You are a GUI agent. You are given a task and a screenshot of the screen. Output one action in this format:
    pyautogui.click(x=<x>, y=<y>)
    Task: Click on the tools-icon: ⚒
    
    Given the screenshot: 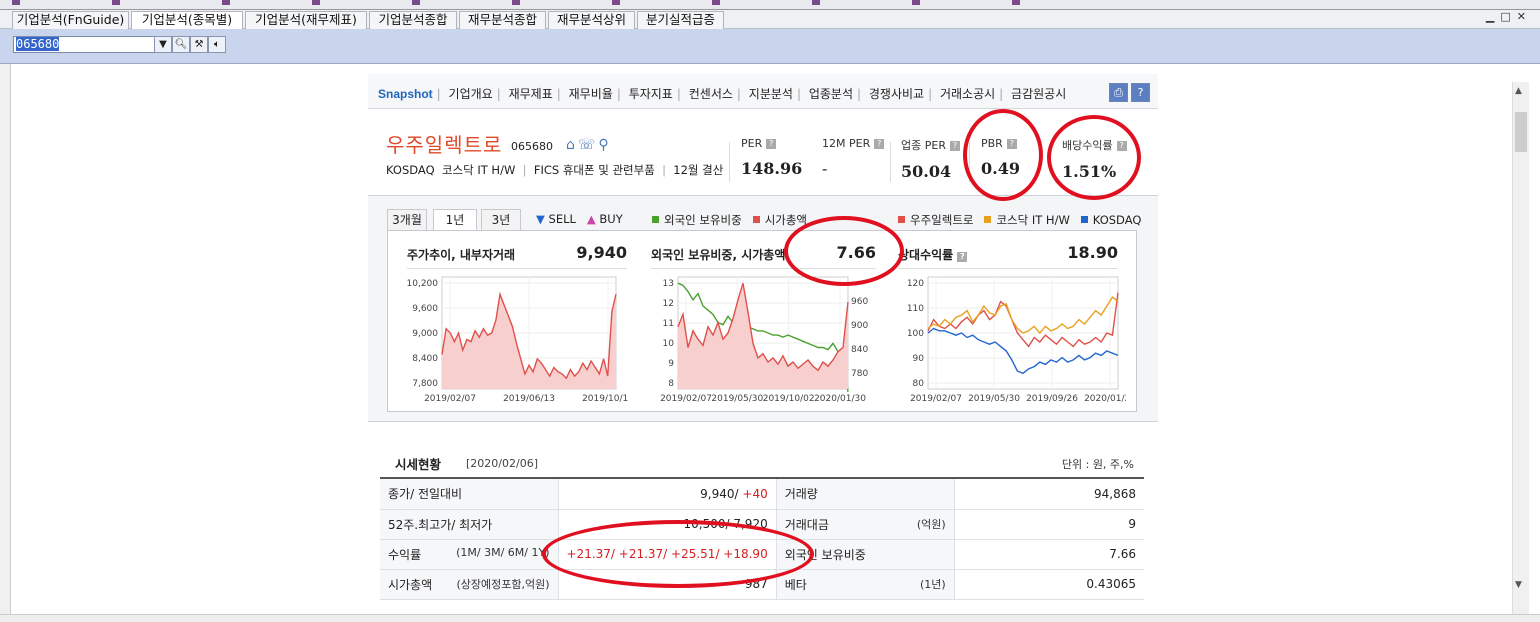 What is the action you would take?
    pyautogui.click(x=199, y=44)
    